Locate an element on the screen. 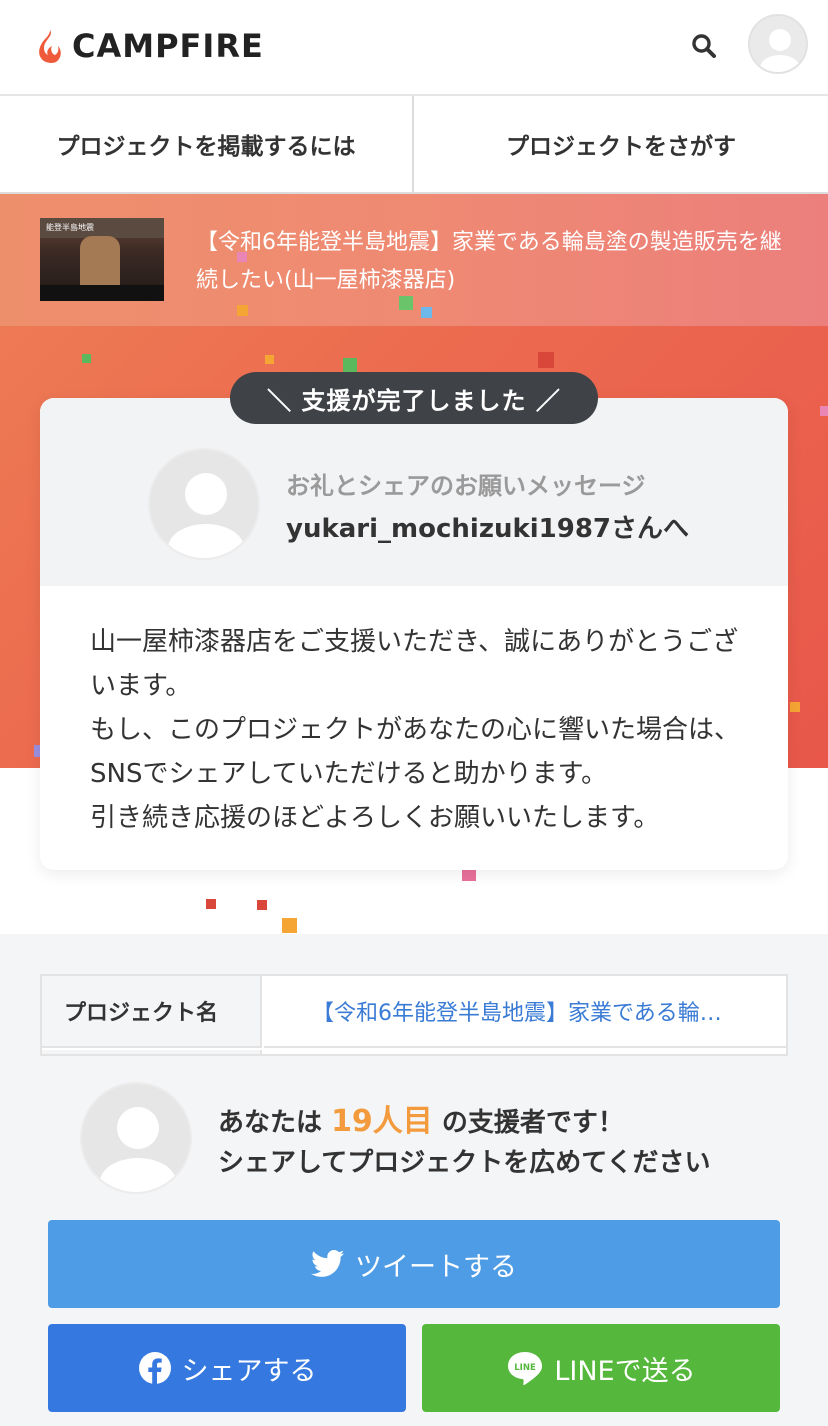 The width and height of the screenshot is (828, 1426). campfire-logo: CAMPFIRE is located at coordinates (150, 46).